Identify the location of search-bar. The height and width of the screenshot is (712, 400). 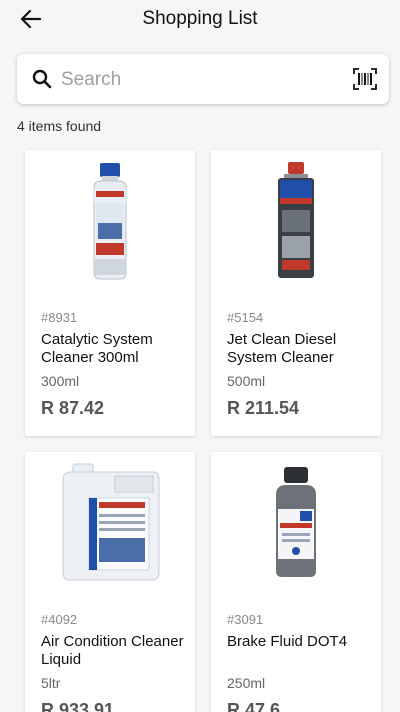
(203, 79).